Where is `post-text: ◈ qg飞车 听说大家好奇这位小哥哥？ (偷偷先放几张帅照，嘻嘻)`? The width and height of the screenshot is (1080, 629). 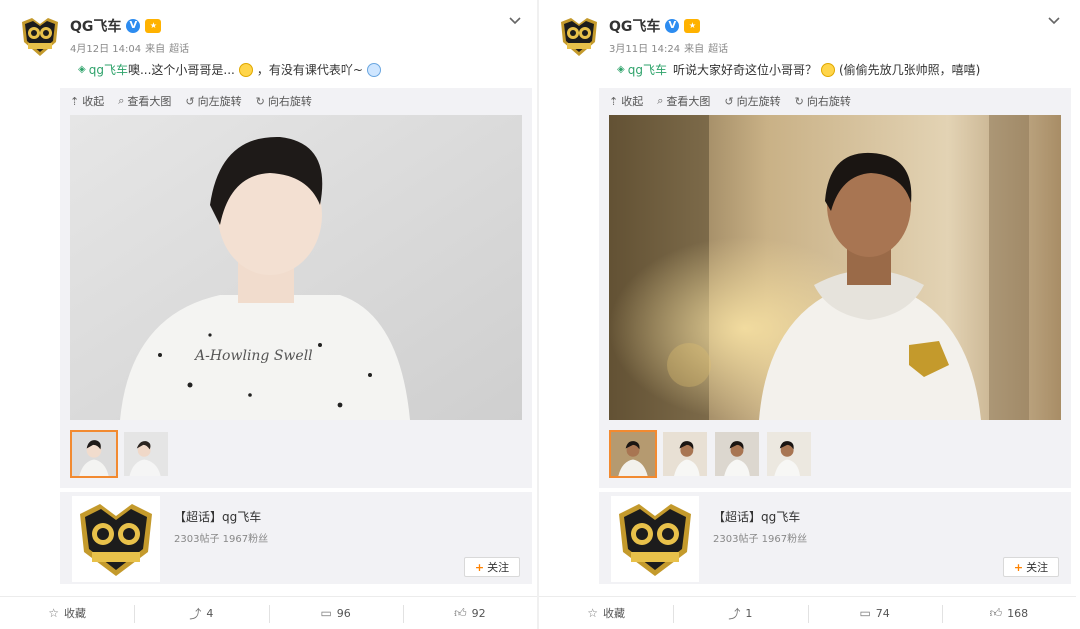
post-text: ◈ qg飞车 听说大家好奇这位小哥哥？ (偷偷先放几张帅照，嘻嘻) is located at coordinates (798, 69).